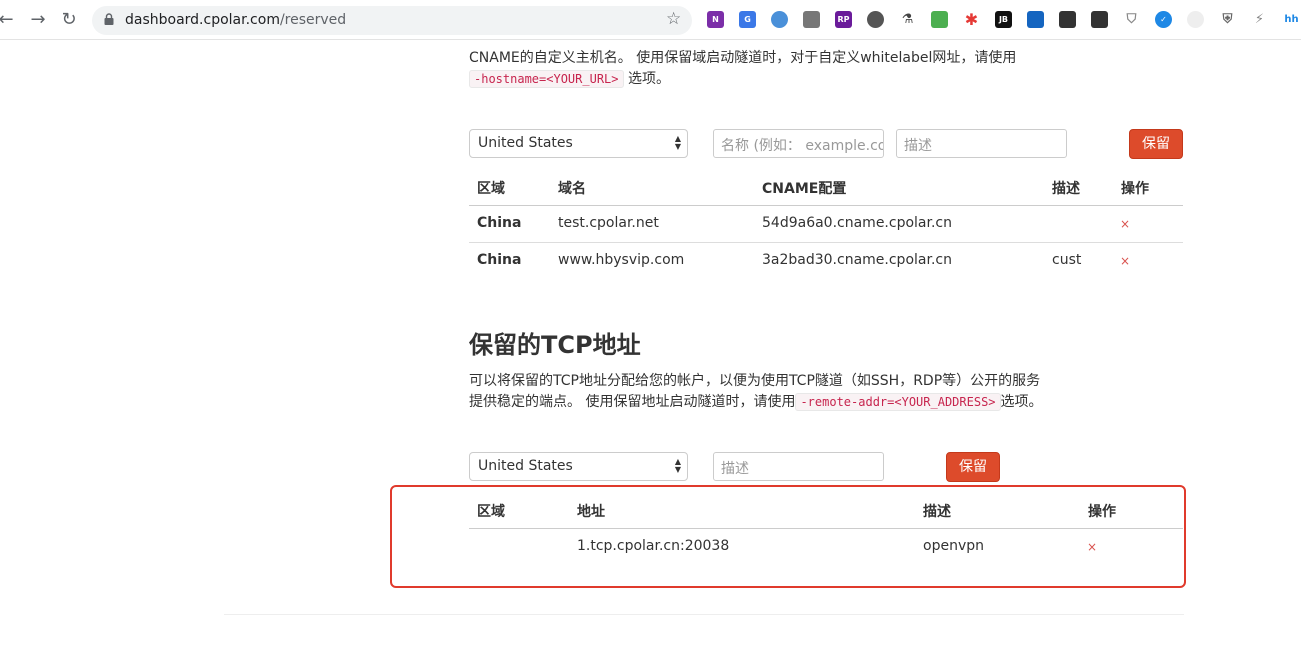 This screenshot has width=1301, height=653. Describe the element at coordinates (555, 345) in the screenshot. I see `tcp-section-title: 保留的TCP地址` at that location.